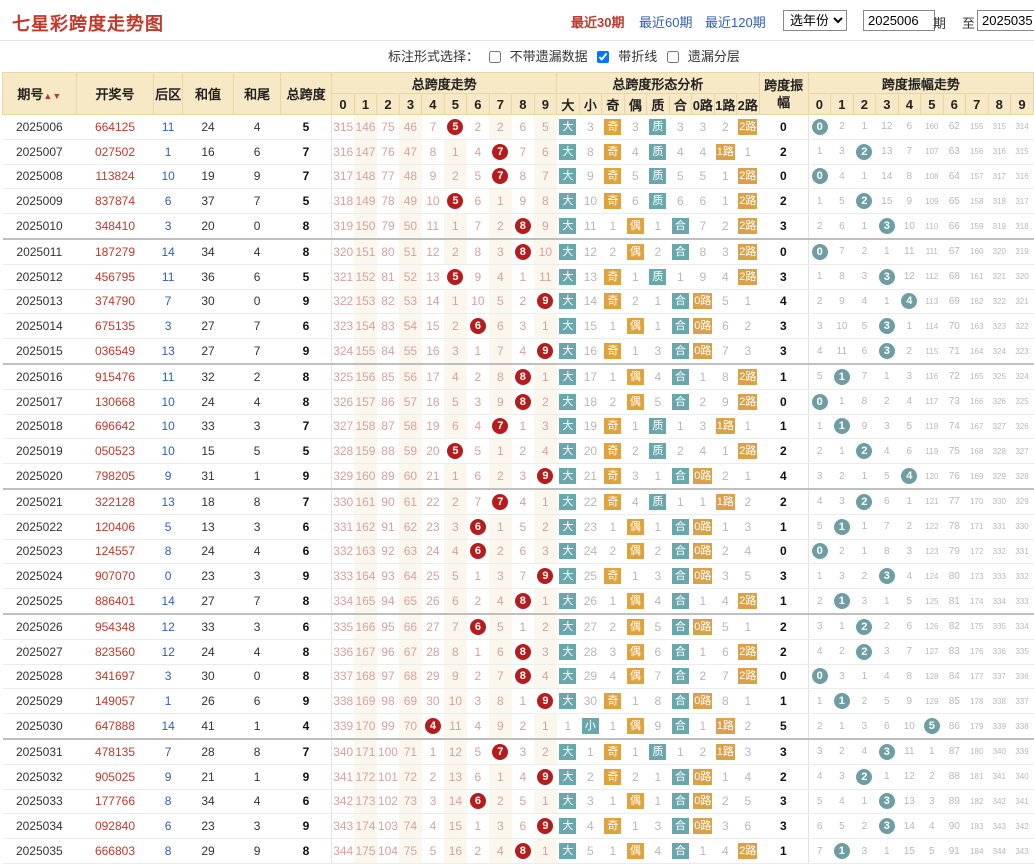 The image size is (1034, 864). What do you see at coordinates (842, 104) in the screenshot?
I see `amp-digit-header: 1` at bounding box center [842, 104].